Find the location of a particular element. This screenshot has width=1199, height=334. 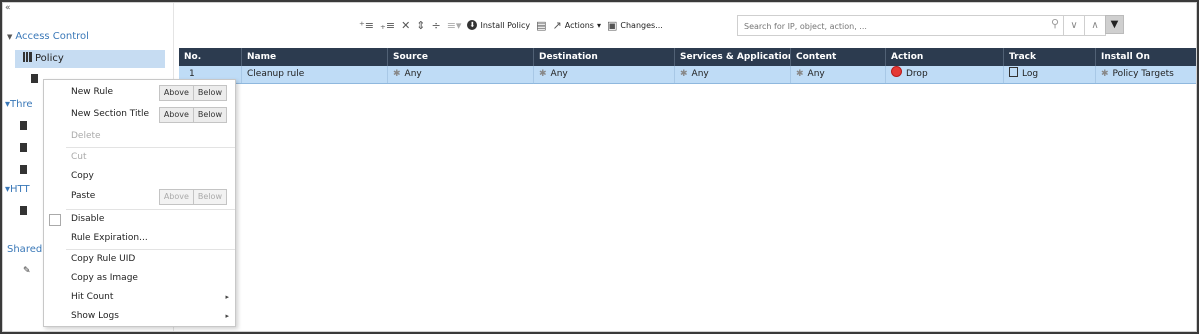

menu-item-new-rule: New Rule Above Below is located at coordinates (139, 92).